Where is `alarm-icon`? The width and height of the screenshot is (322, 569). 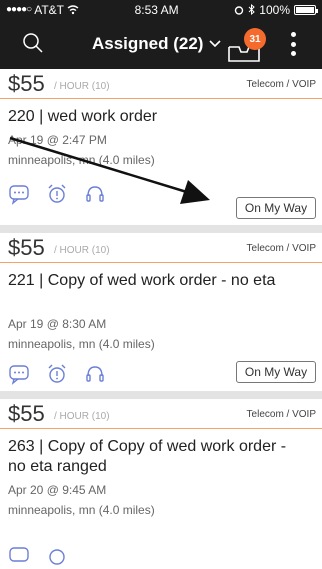
alarm-icon is located at coordinates (239, 10).